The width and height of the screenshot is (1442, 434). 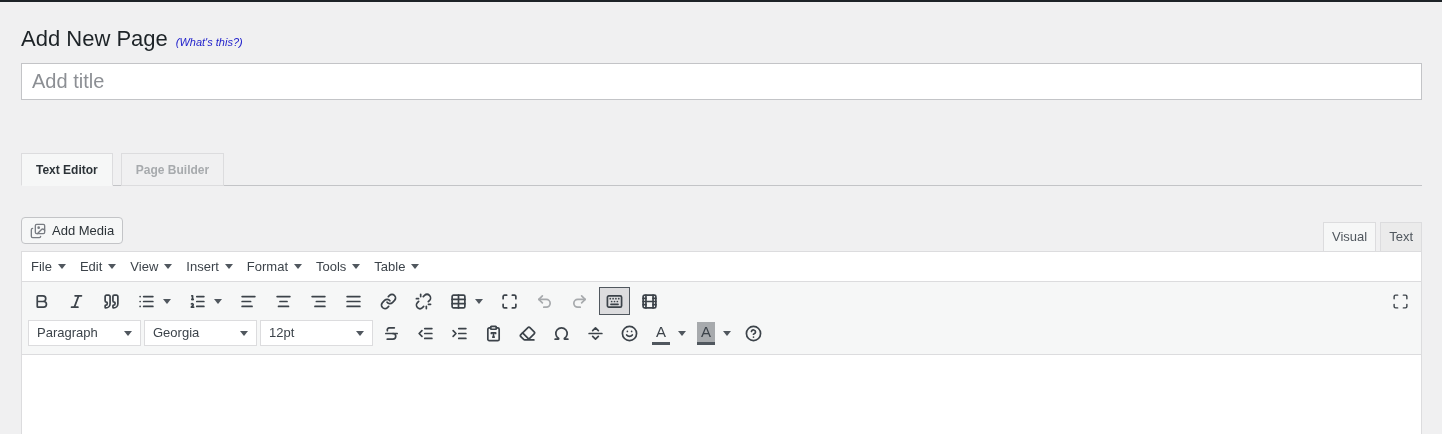 What do you see at coordinates (579, 301) in the screenshot?
I see `redo-icon` at bounding box center [579, 301].